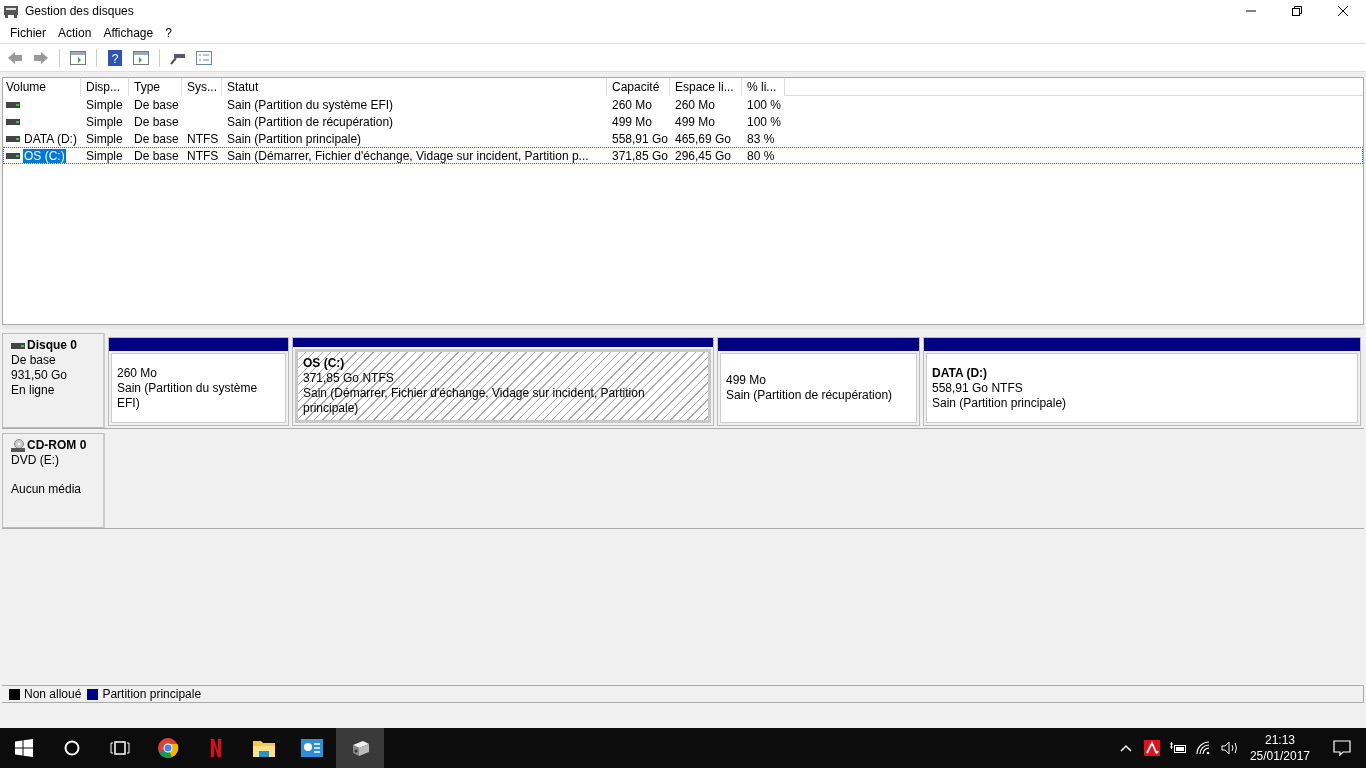 This screenshot has height=768, width=1366. What do you see at coordinates (978, 388) in the screenshot?
I see `partition-size: 558,91 Go NTFS` at bounding box center [978, 388].